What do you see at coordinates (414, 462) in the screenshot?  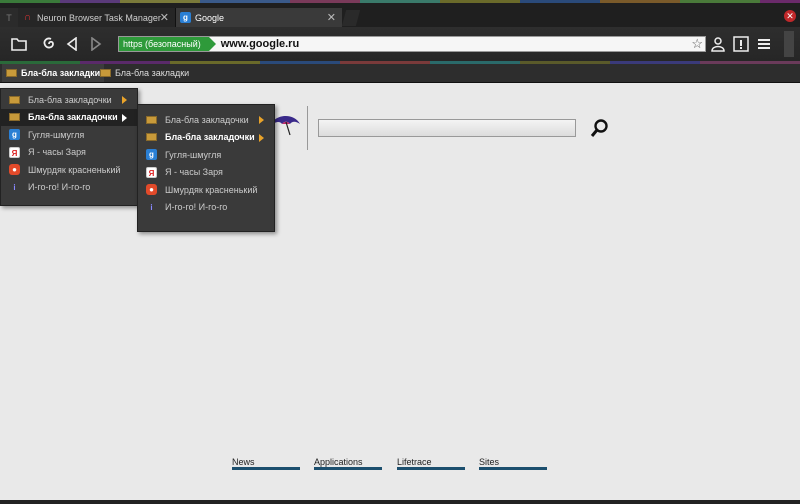 I see `footer-link-lifetrace: Lifetrace` at bounding box center [414, 462].